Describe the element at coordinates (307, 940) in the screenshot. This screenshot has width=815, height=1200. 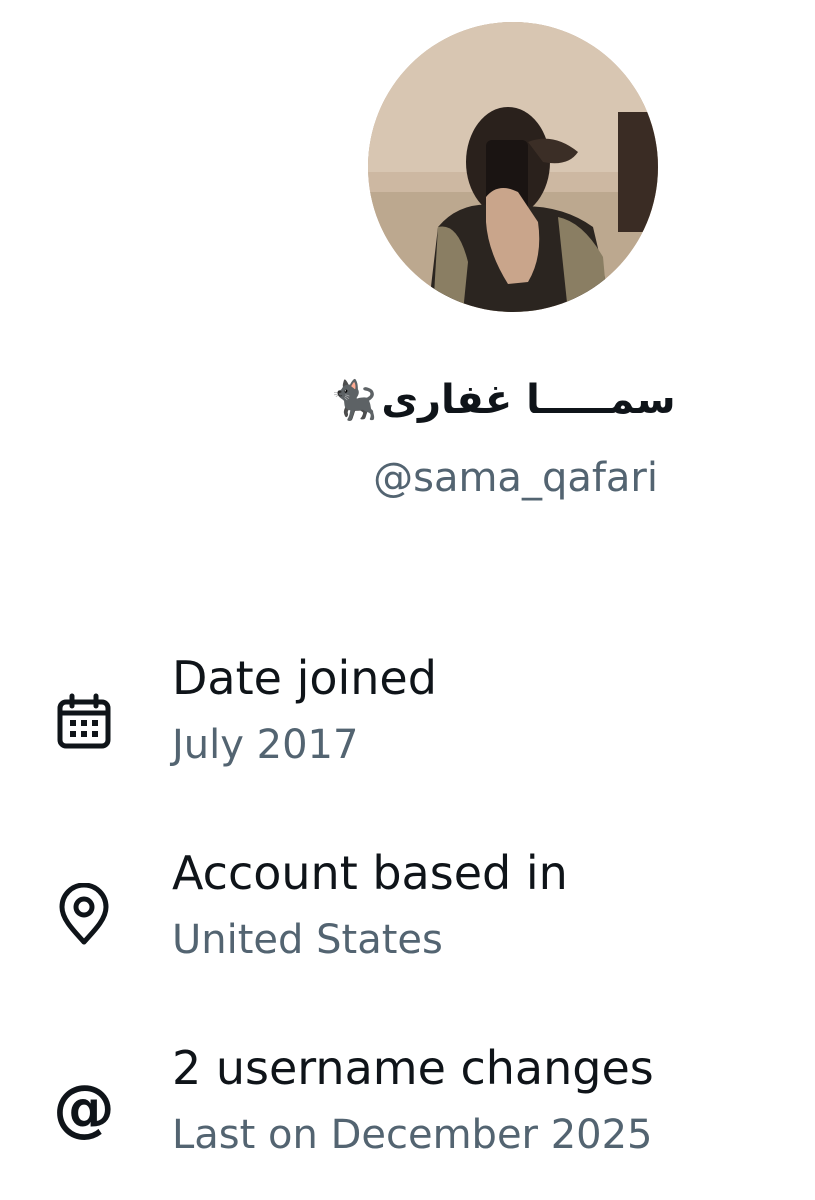
I see `account-location-value: United States` at that location.